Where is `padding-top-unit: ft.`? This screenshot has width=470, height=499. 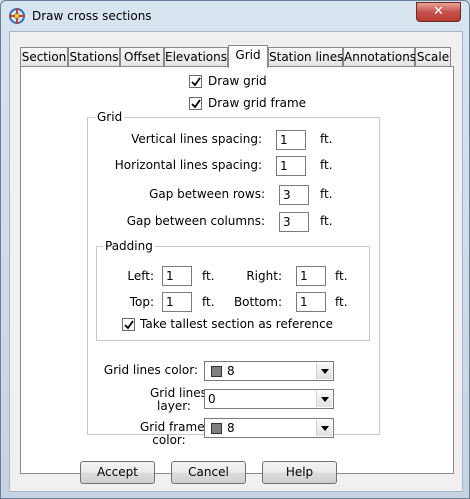 padding-top-unit: ft. is located at coordinates (208, 302).